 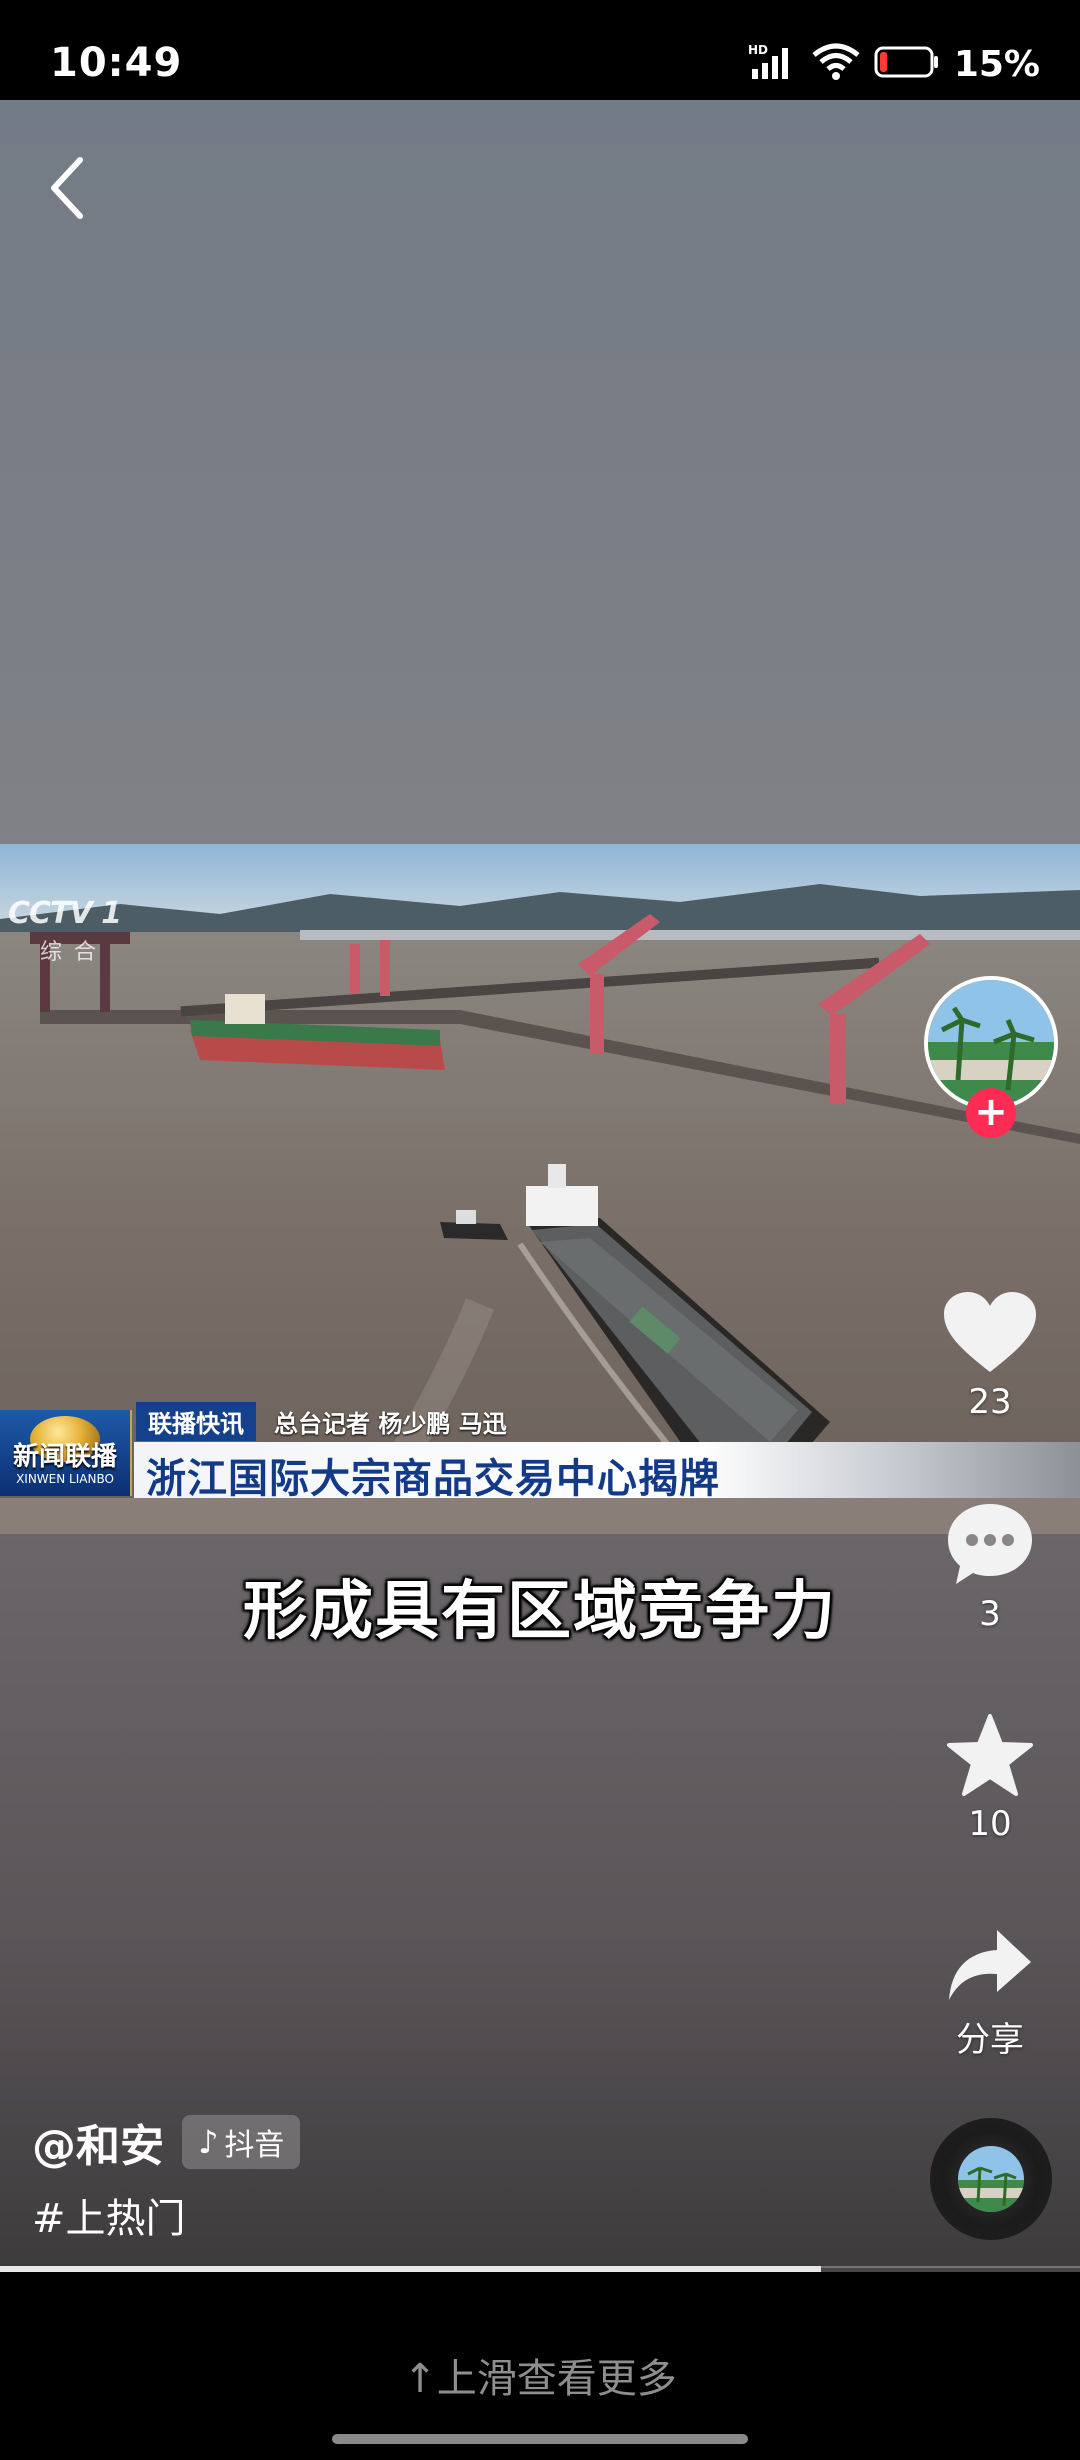 What do you see at coordinates (773, 64) in the screenshot?
I see `signal-icon: HD` at bounding box center [773, 64].